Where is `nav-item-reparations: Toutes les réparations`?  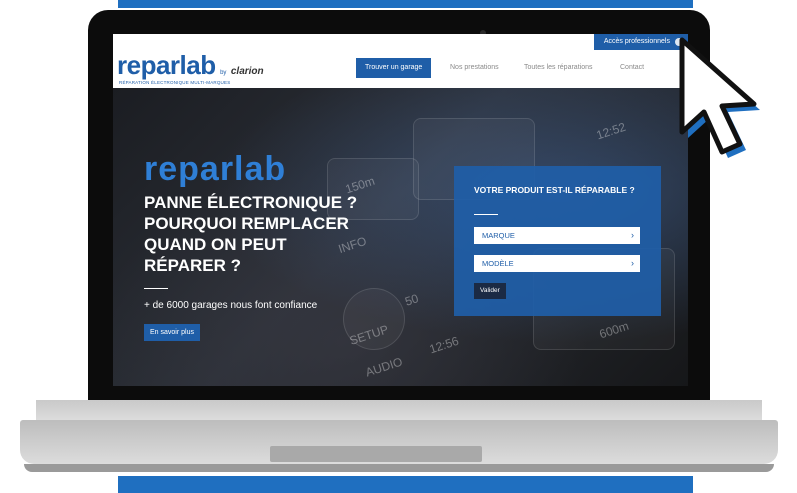
nav-item-reparations: Toutes les réparations is located at coordinates (558, 68).